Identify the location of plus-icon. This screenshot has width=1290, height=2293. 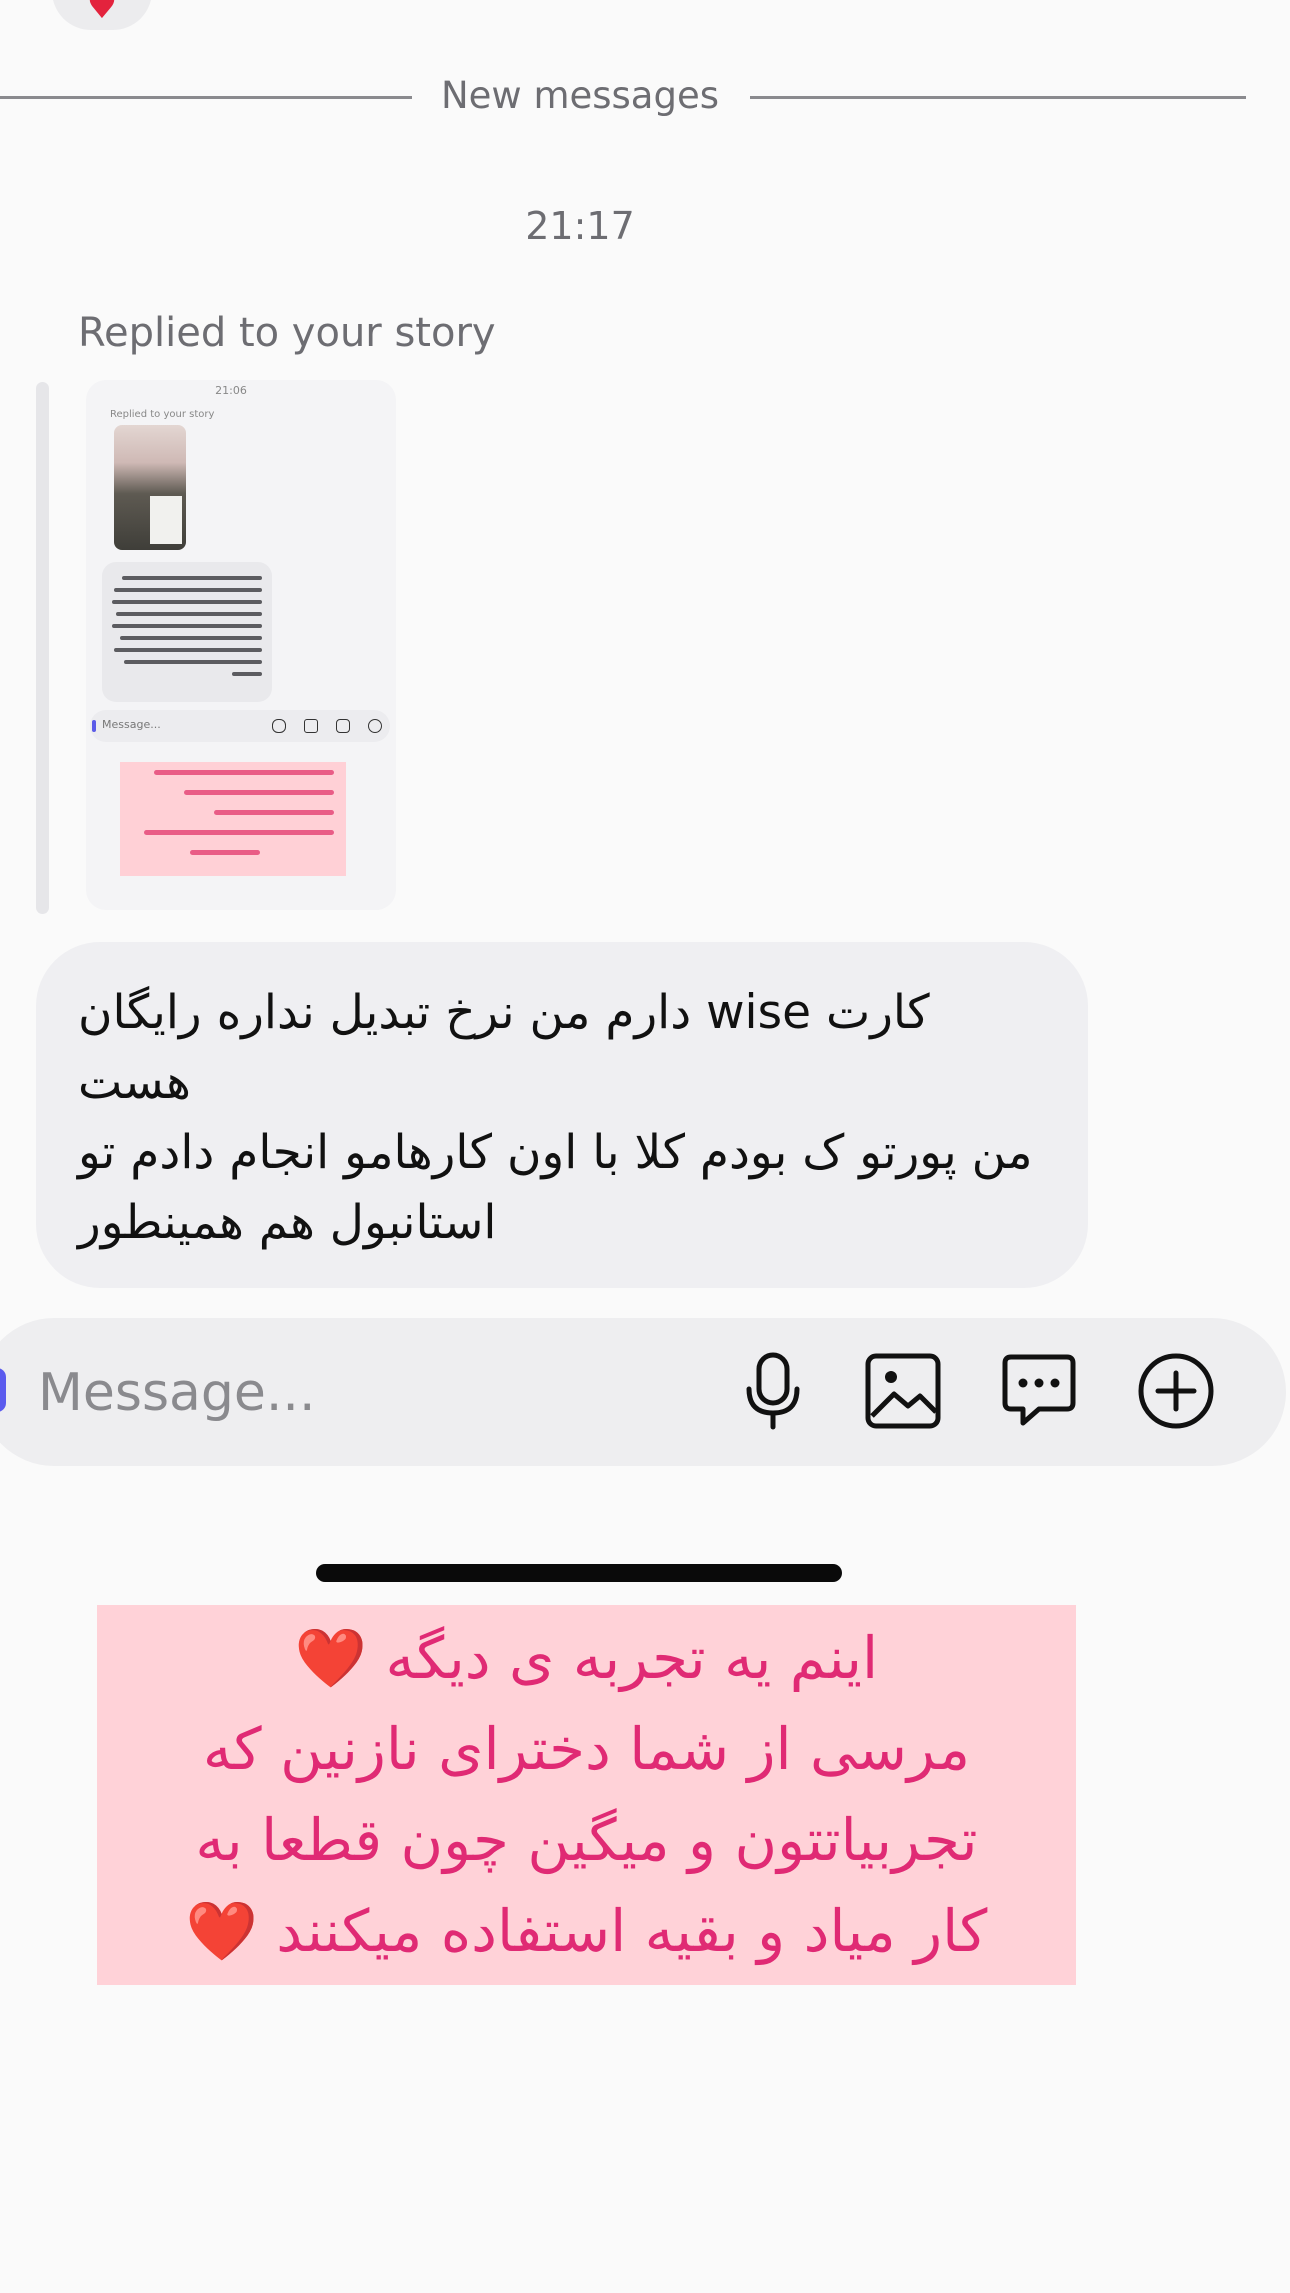
(1176, 1391).